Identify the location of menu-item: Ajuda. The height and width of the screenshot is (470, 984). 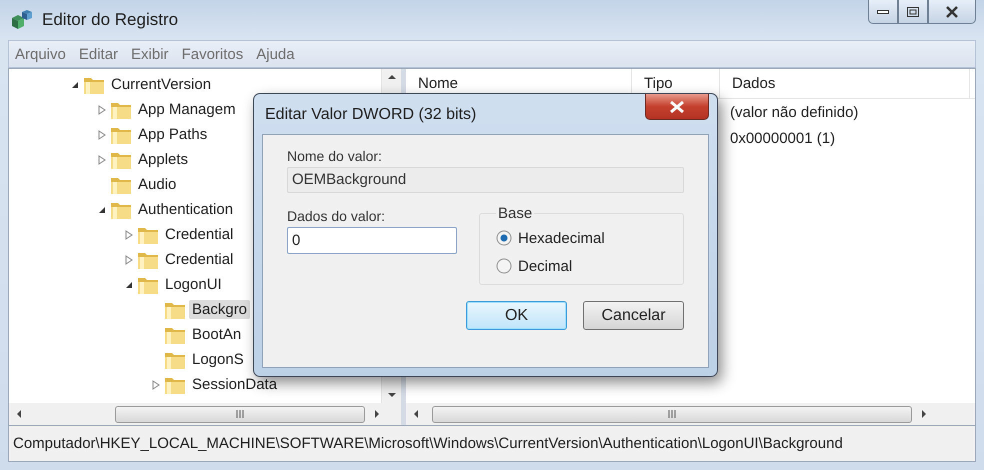
(276, 54).